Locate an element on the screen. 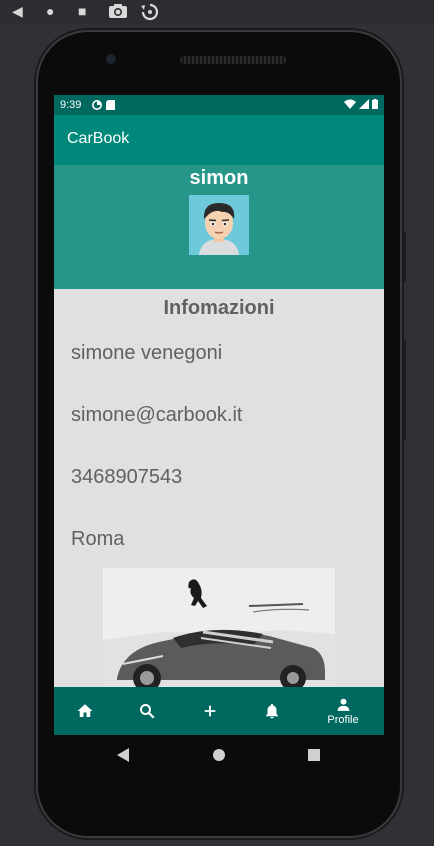  bottom-navigation: Profile is located at coordinates (219, 711).